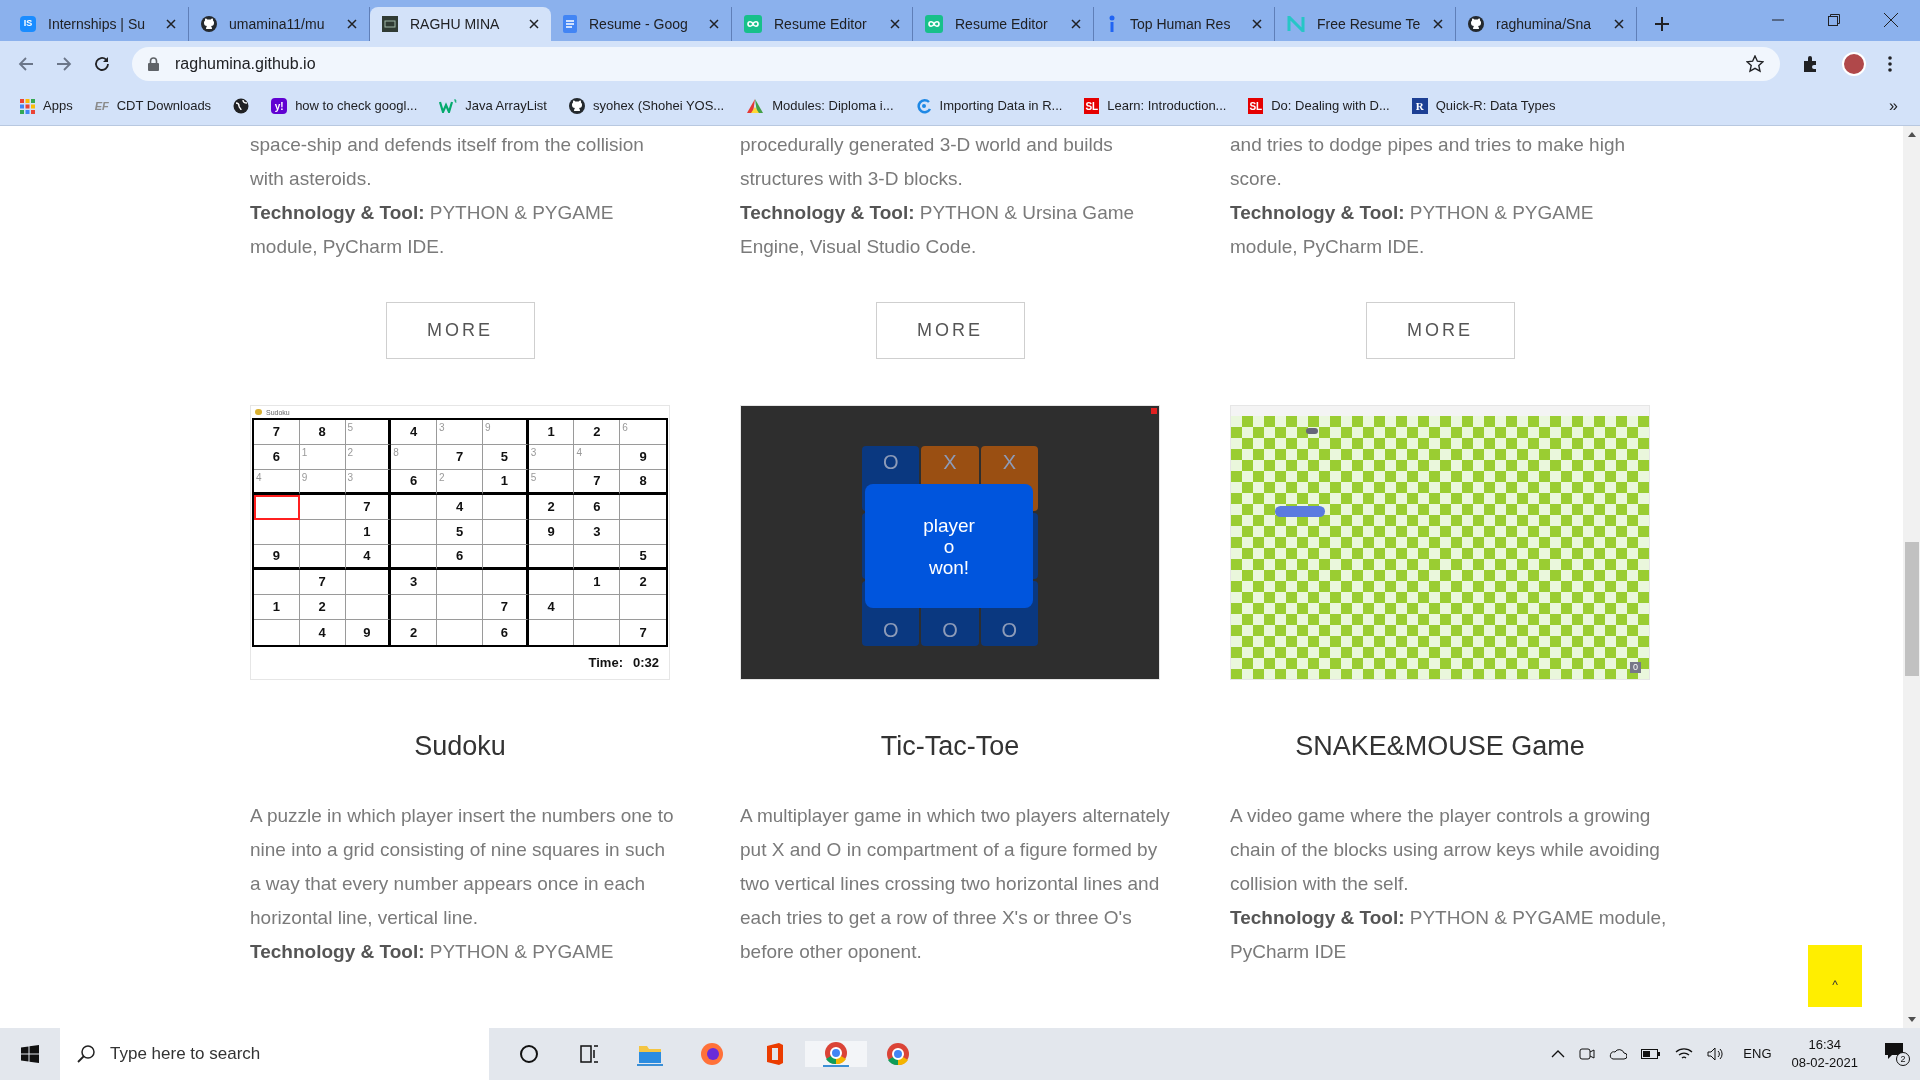 This screenshot has width=1920, height=1080. What do you see at coordinates (1835, 976) in the screenshot?
I see `scroll-to-top-button: ^` at bounding box center [1835, 976].